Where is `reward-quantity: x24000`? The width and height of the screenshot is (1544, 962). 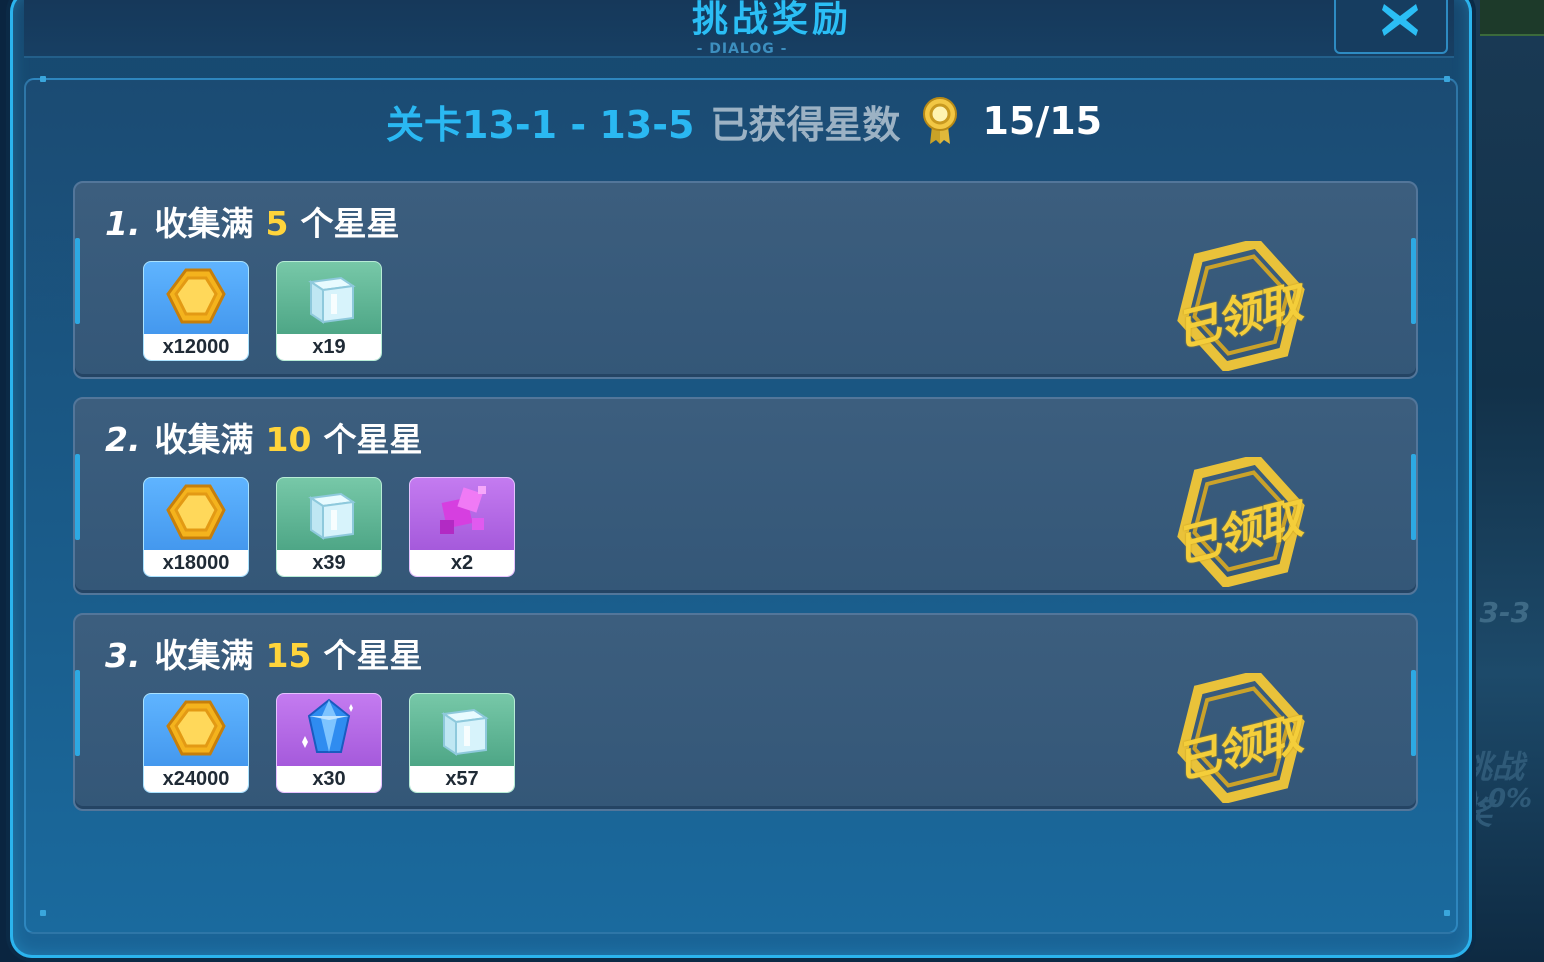
reward-quantity: x24000 is located at coordinates (196, 779).